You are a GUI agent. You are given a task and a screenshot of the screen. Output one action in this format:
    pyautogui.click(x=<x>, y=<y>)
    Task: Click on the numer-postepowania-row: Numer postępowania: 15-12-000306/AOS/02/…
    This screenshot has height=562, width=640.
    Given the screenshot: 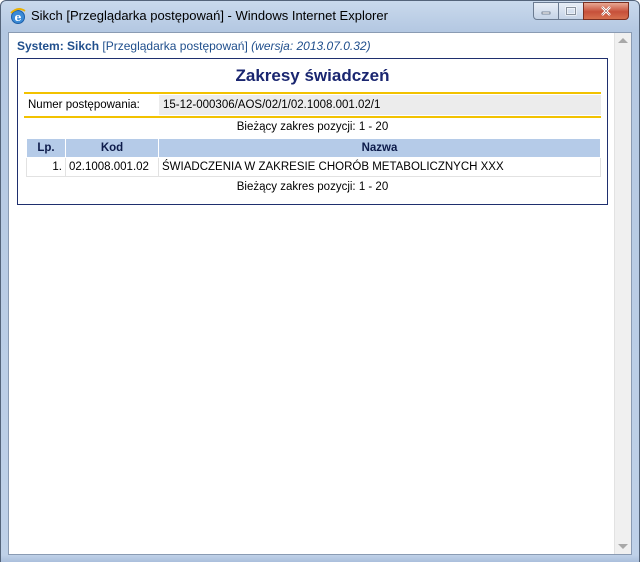 What is the action you would take?
    pyautogui.click(x=312, y=105)
    